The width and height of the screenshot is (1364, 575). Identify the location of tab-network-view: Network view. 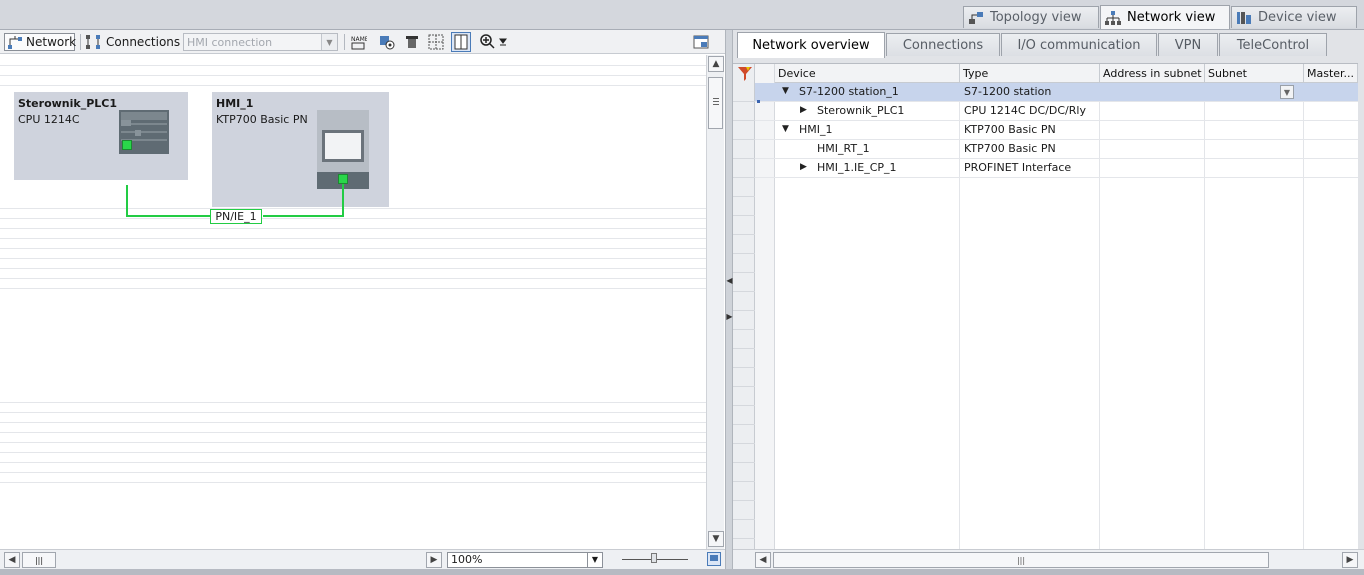
(1165, 17).